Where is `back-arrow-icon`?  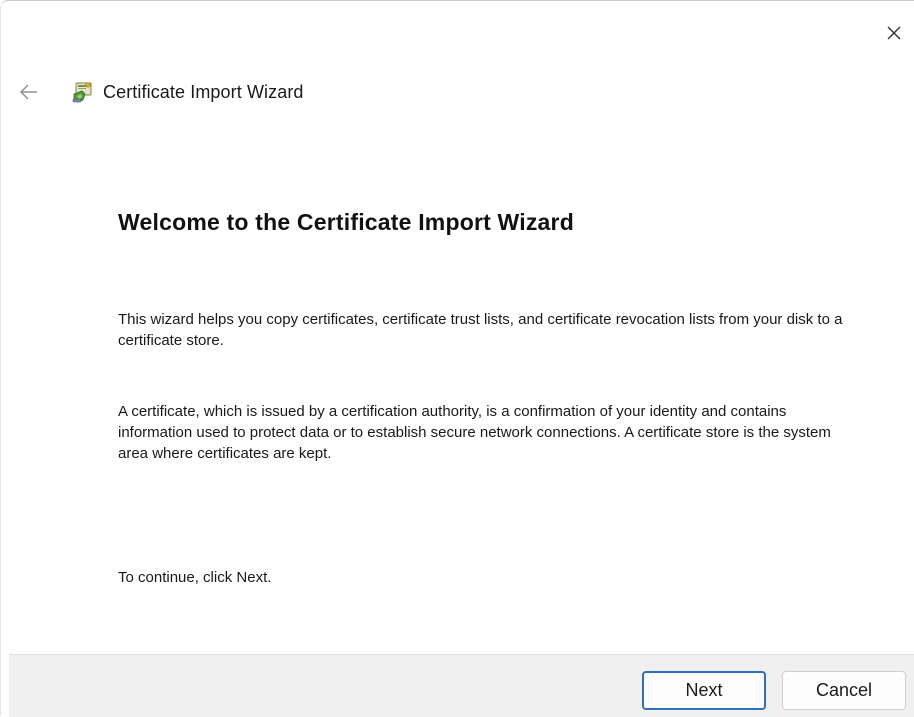 back-arrow-icon is located at coordinates (28, 92).